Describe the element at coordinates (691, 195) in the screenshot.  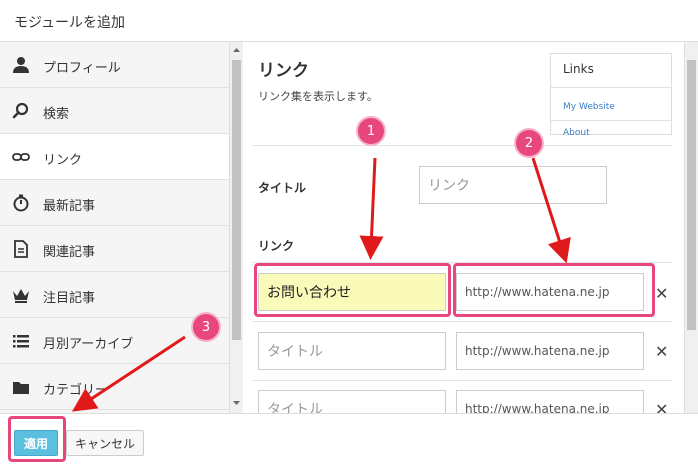
I see `main-scrollbar-thumb` at that location.